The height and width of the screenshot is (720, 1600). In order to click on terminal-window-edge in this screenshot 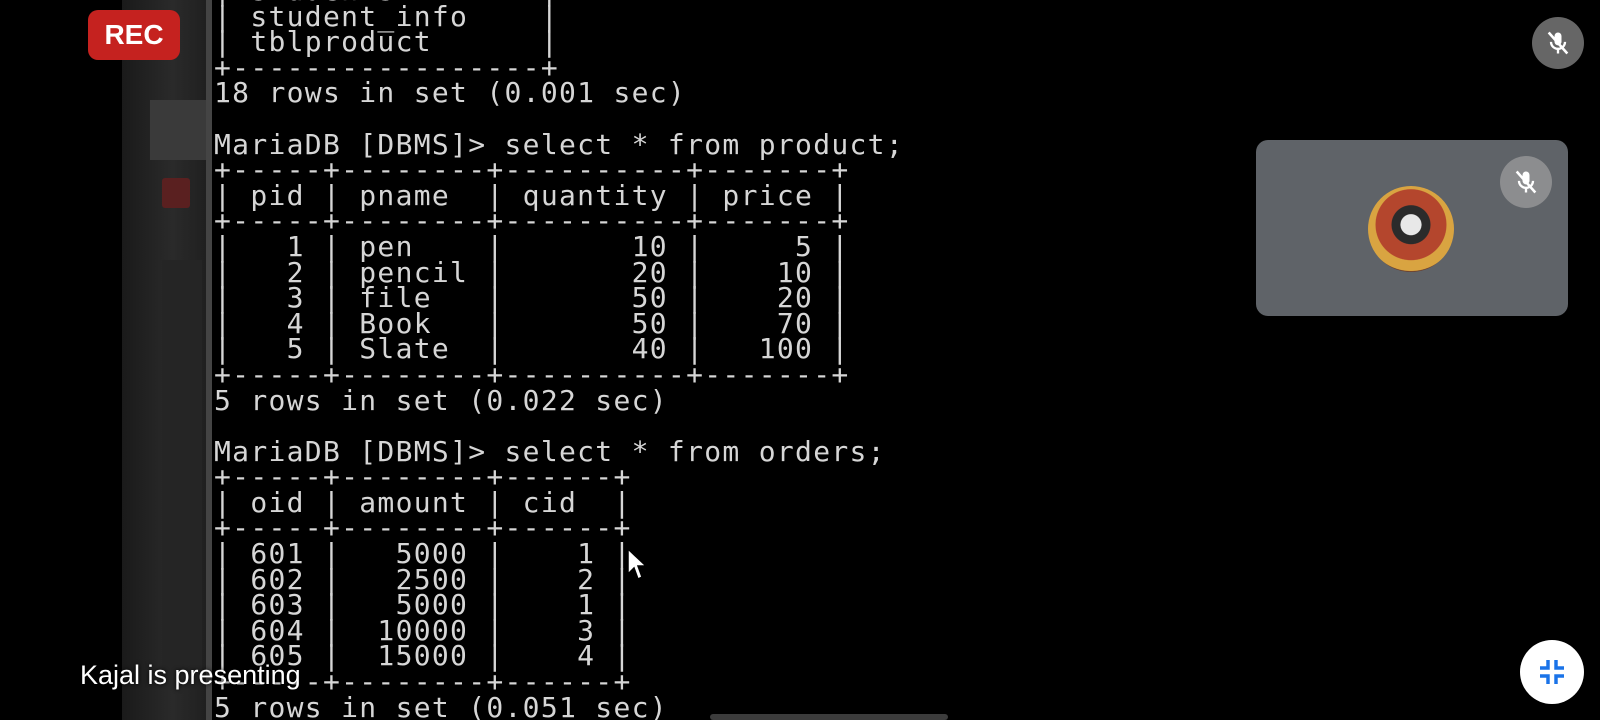, I will do `click(209, 360)`.